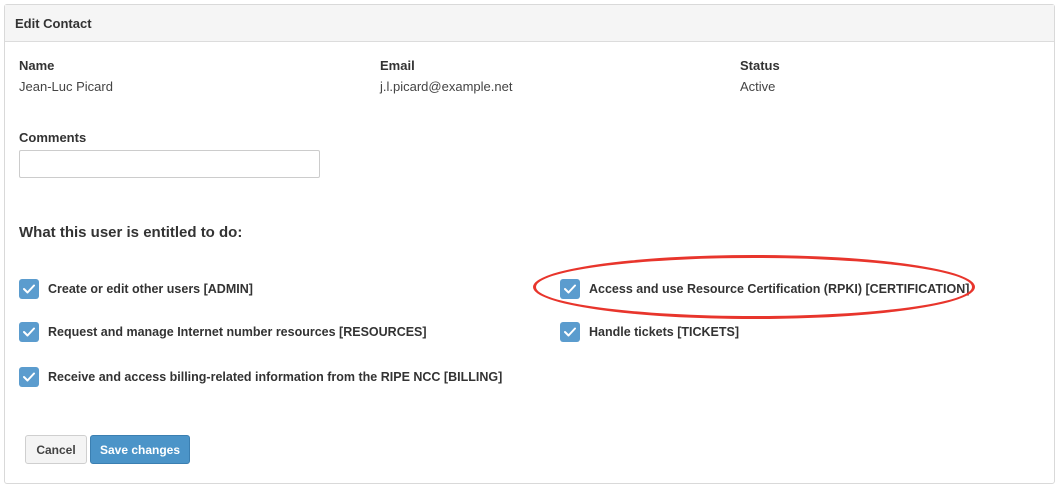 The width and height of the screenshot is (1062, 491). I want to click on checkbox-resources, so click(29, 332).